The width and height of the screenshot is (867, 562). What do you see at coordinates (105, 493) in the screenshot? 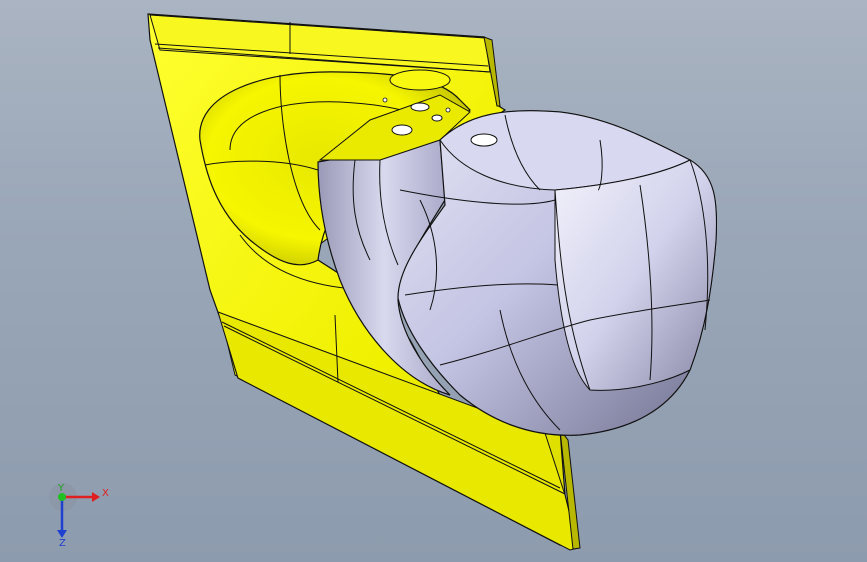
I see `x-axis-label: X` at bounding box center [105, 493].